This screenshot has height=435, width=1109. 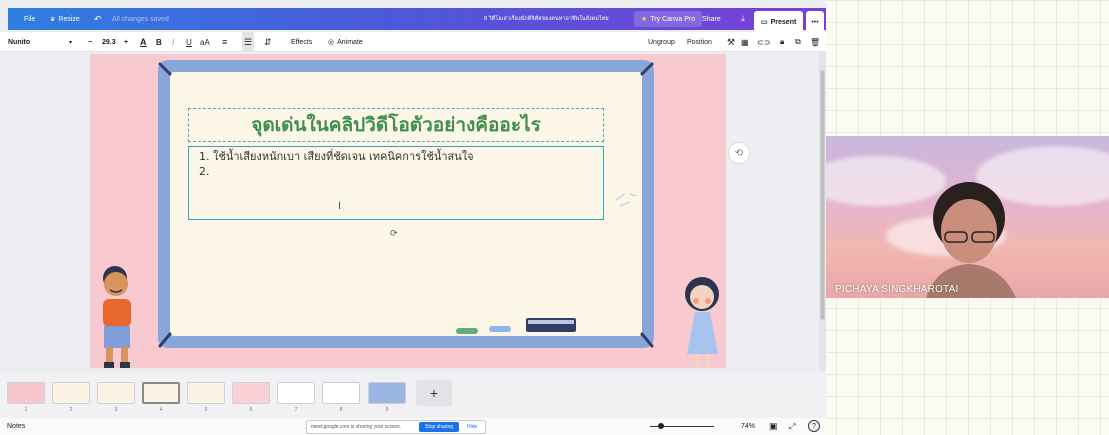 I want to click on page-number: 1, so click(x=26, y=410).